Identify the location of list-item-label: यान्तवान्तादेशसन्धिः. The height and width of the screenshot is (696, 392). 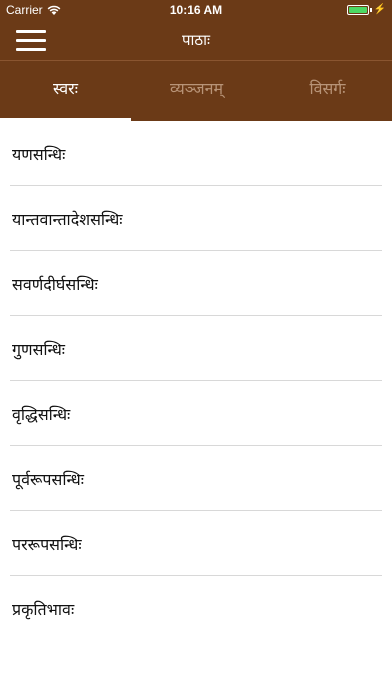
(67, 219).